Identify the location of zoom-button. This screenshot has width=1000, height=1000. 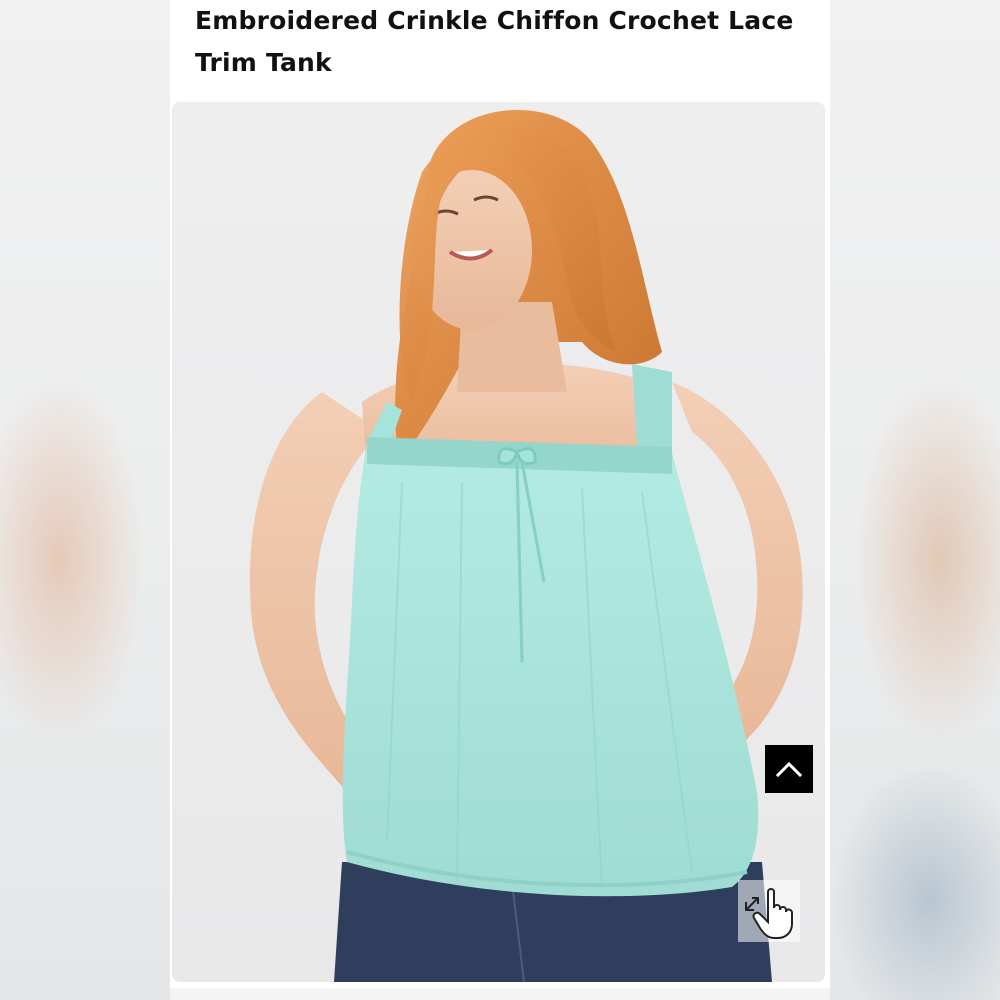
(769, 911).